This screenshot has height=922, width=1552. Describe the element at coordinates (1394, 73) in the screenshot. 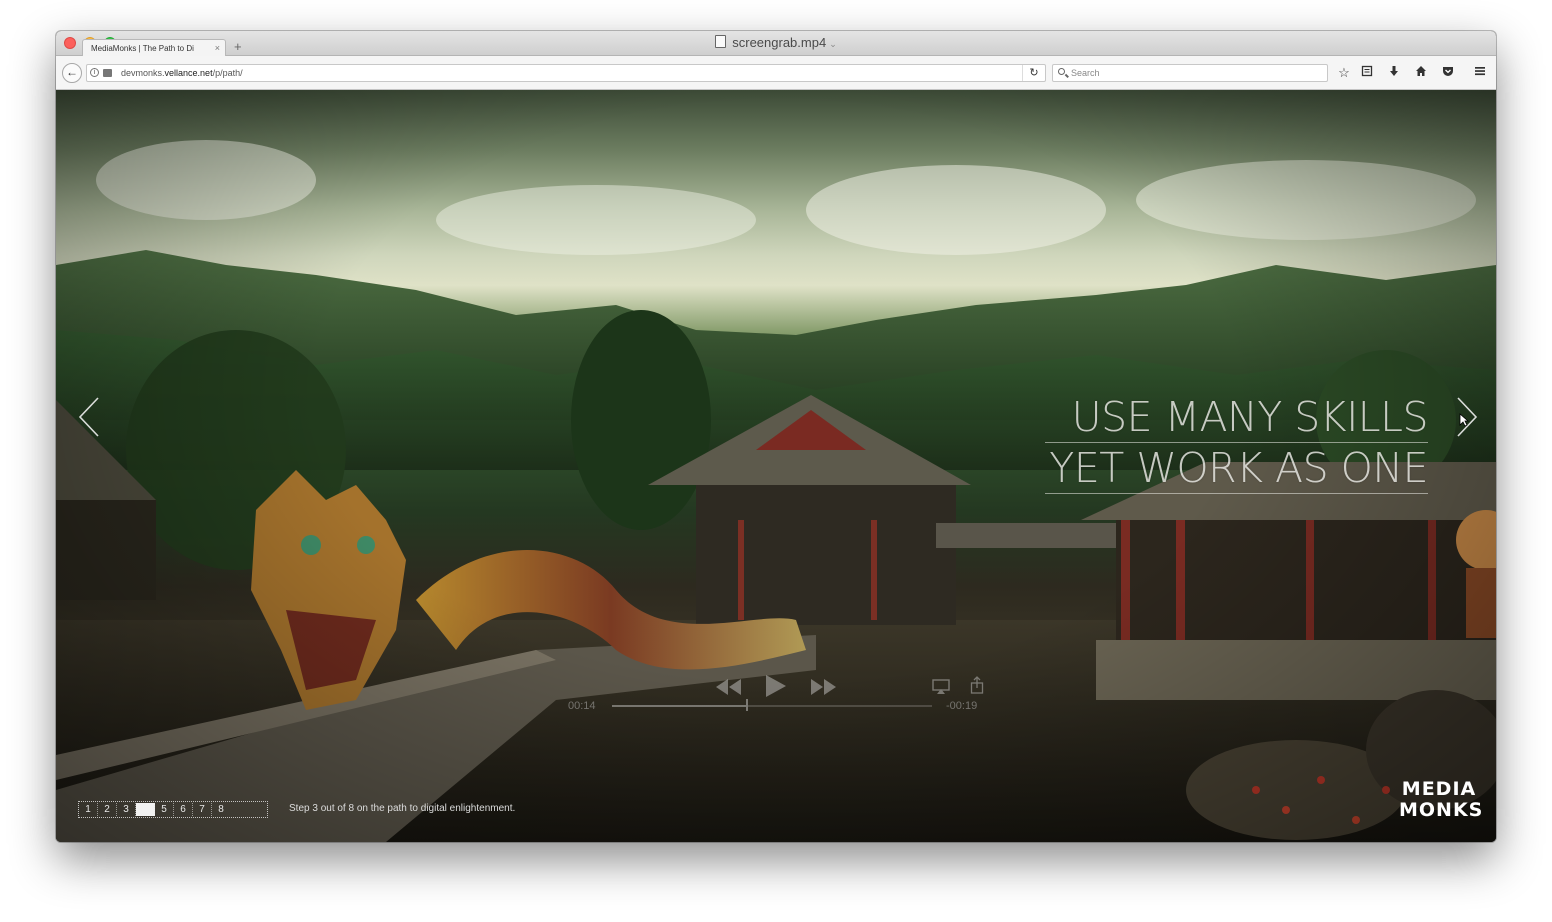

I see `download-icon` at that location.